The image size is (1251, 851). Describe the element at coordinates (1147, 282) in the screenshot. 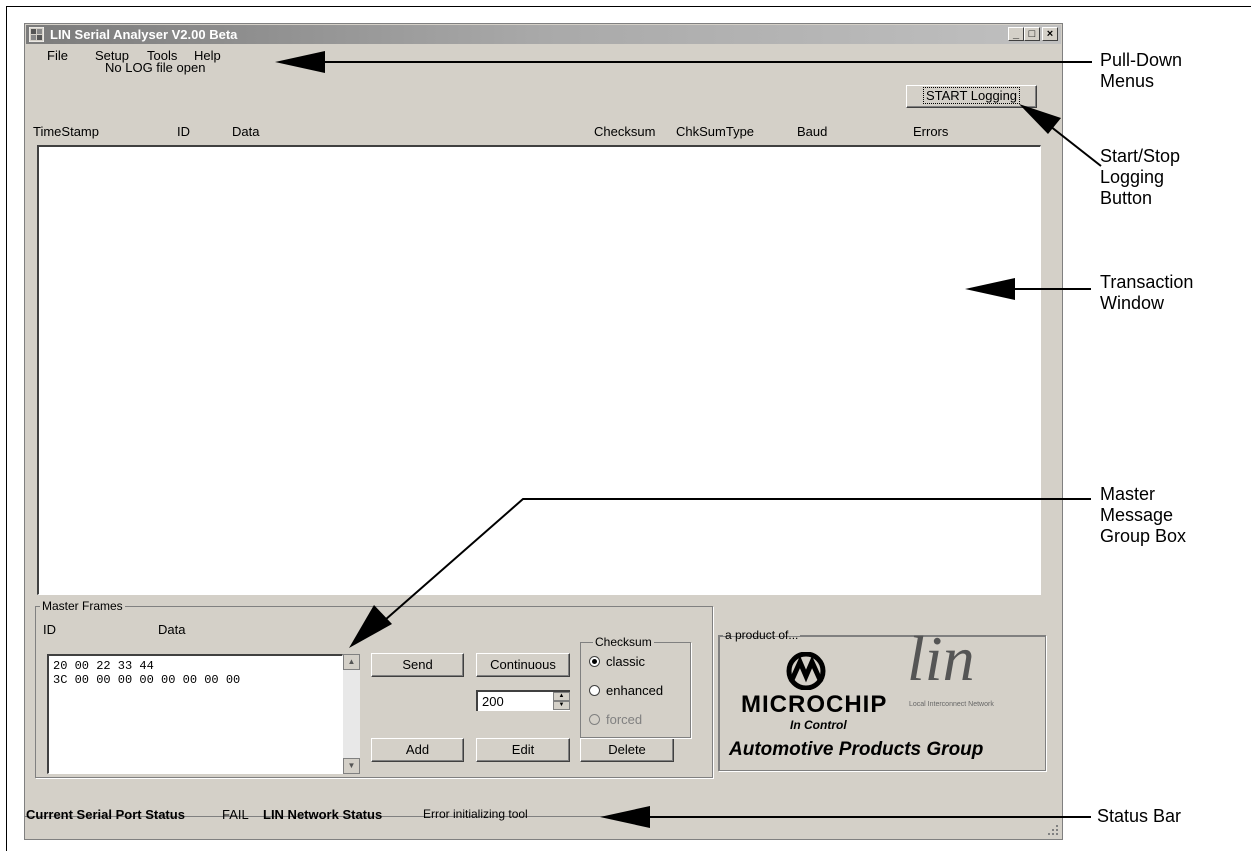

I see `label-line: Transaction` at that location.